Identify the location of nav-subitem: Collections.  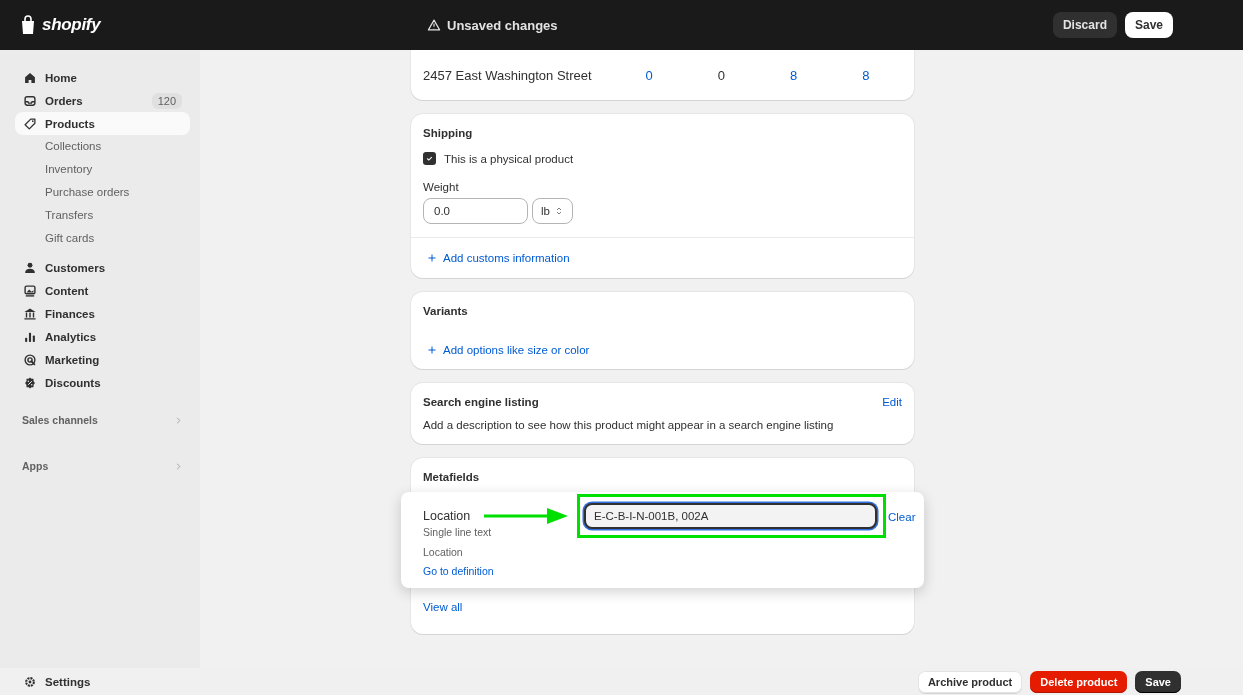
(102, 146).